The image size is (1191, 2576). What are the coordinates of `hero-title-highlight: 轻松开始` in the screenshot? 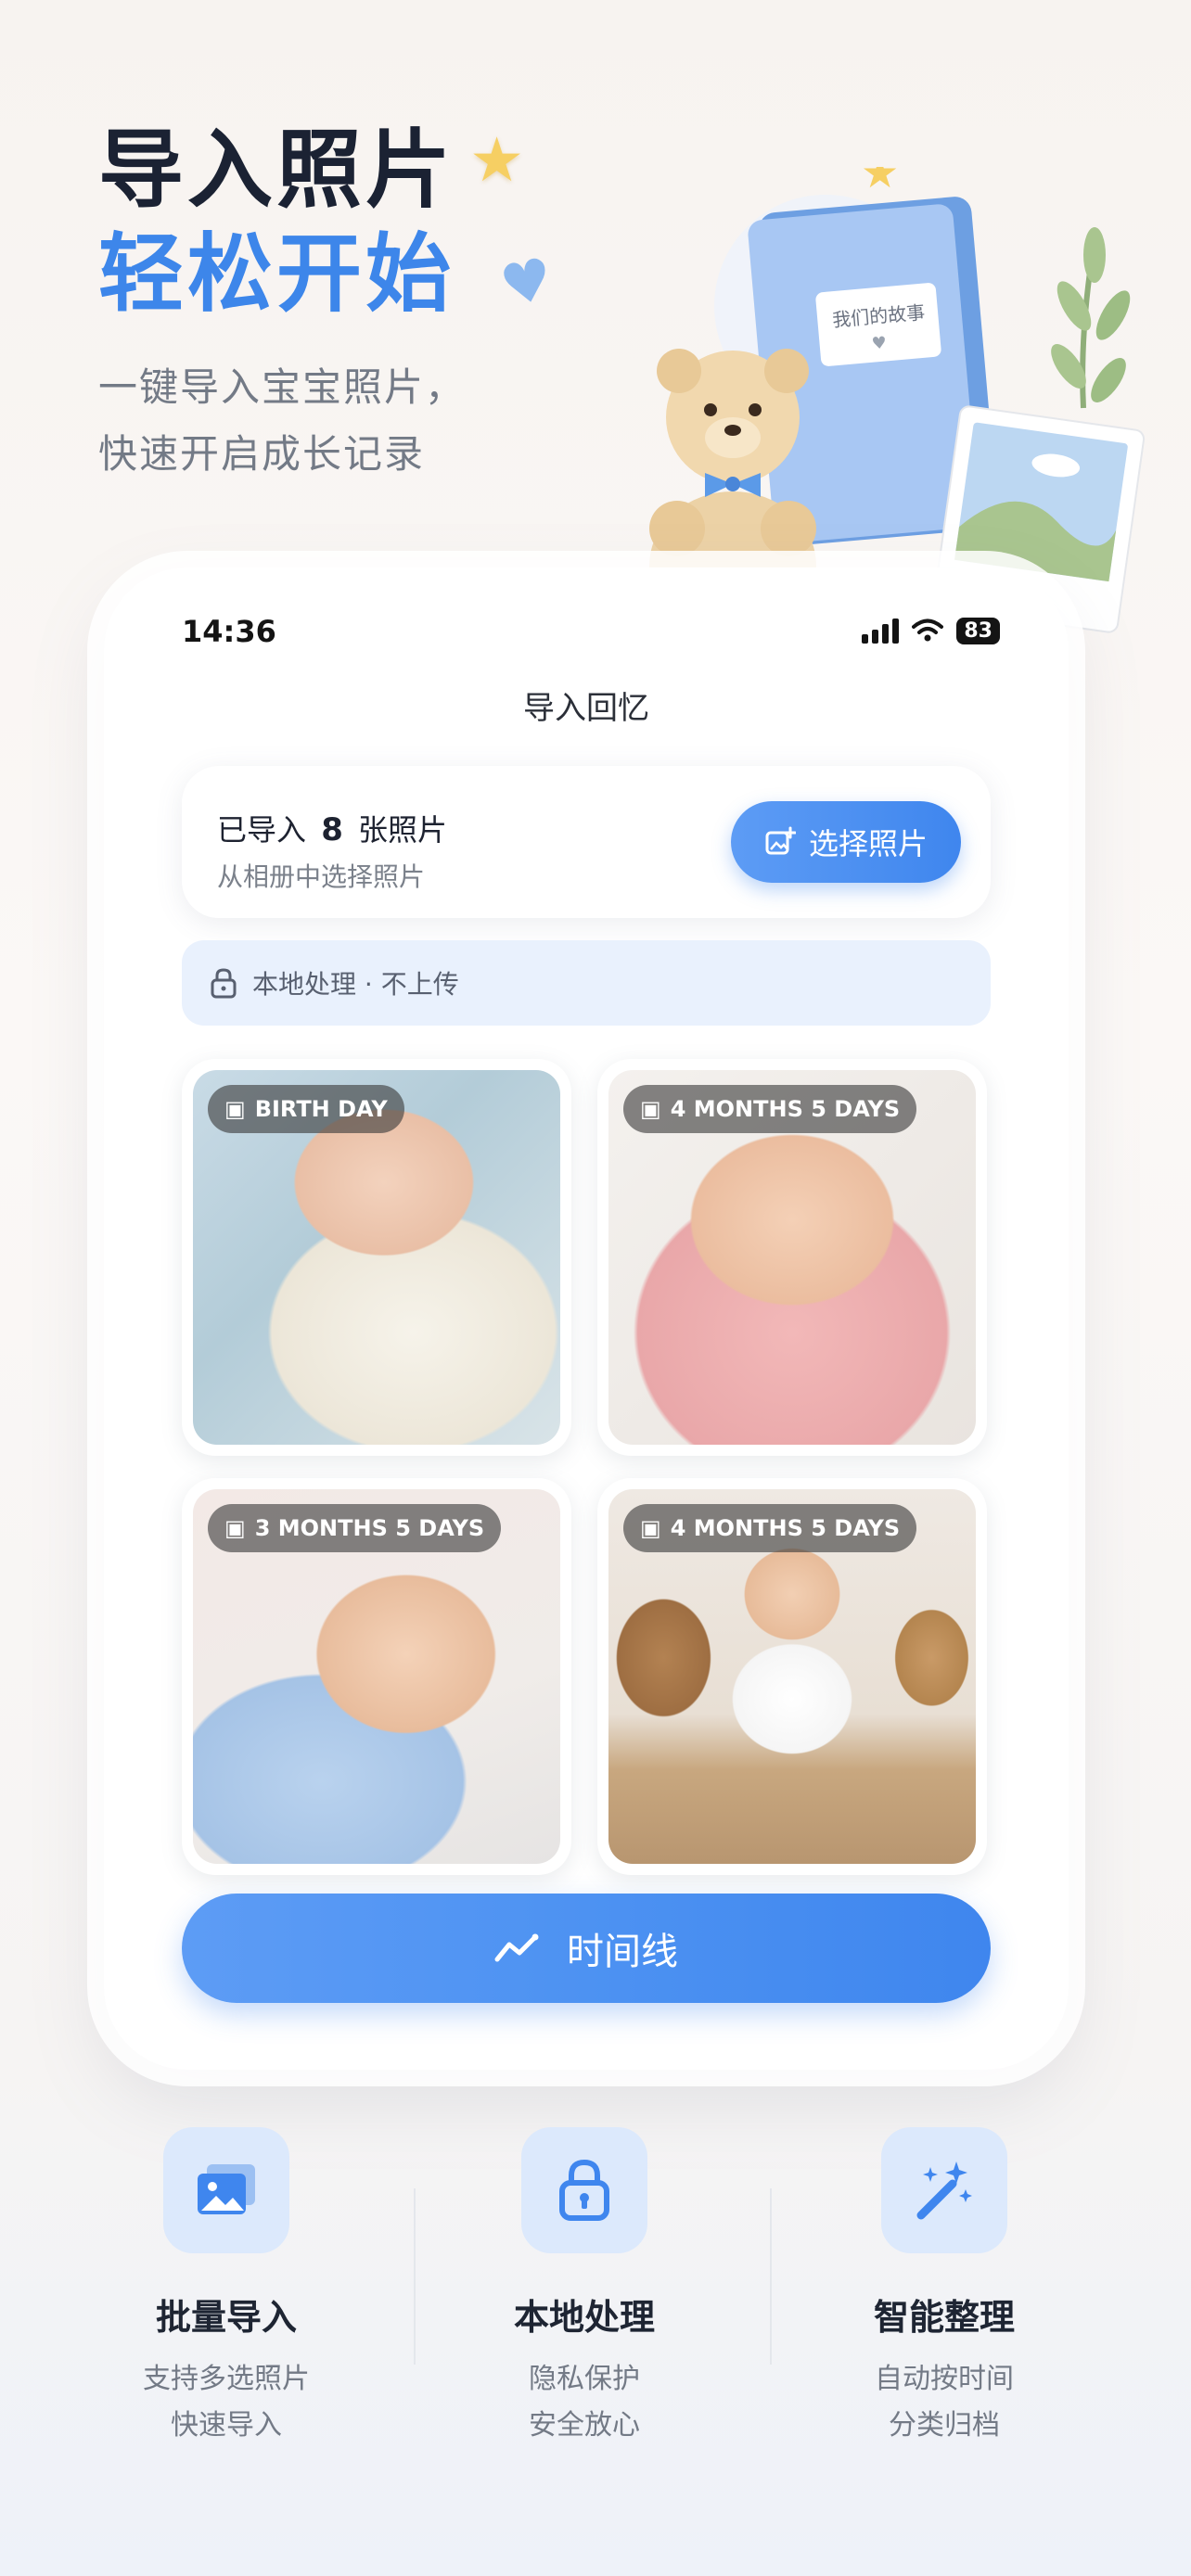 It's located at (276, 274).